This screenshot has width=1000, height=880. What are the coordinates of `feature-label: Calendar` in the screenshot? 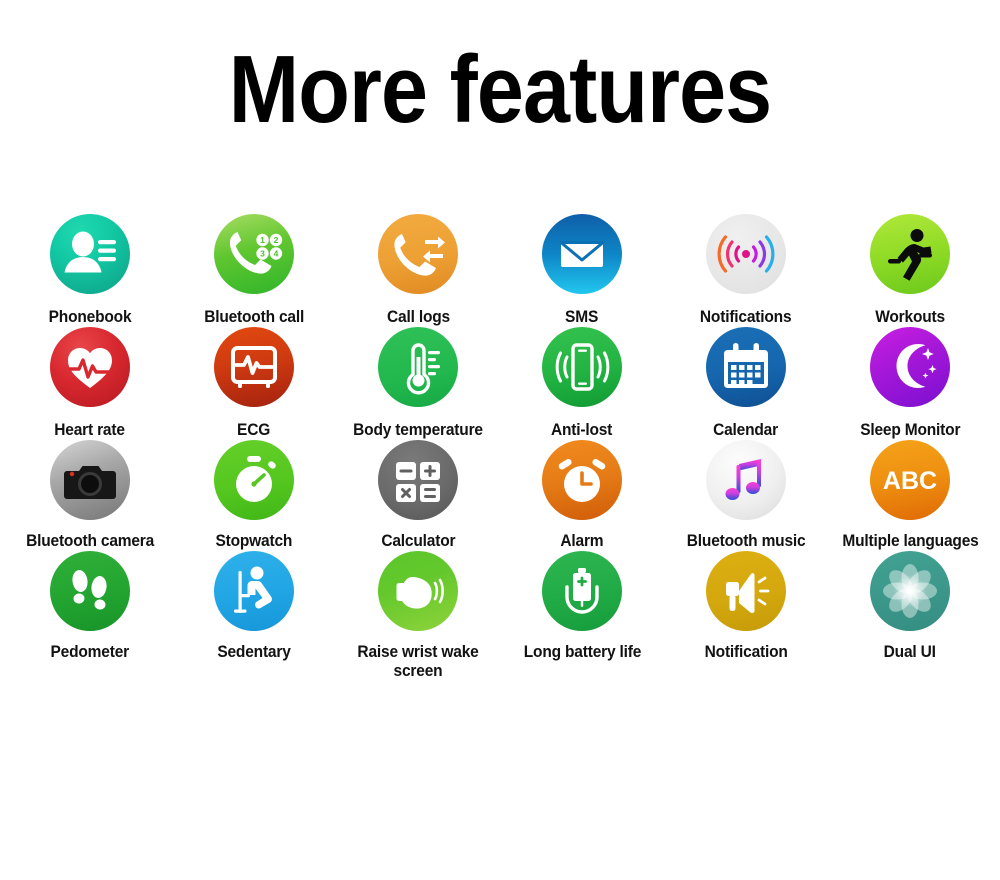 It's located at (746, 430).